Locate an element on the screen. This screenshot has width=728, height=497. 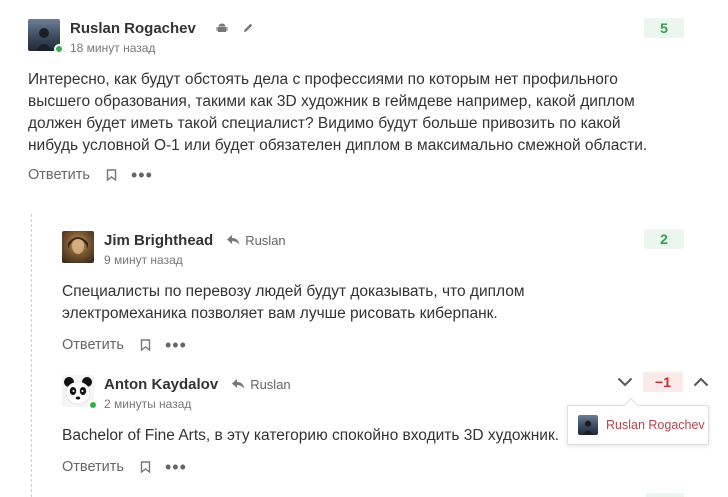
next-comment-score-peek is located at coordinates (665, 495).